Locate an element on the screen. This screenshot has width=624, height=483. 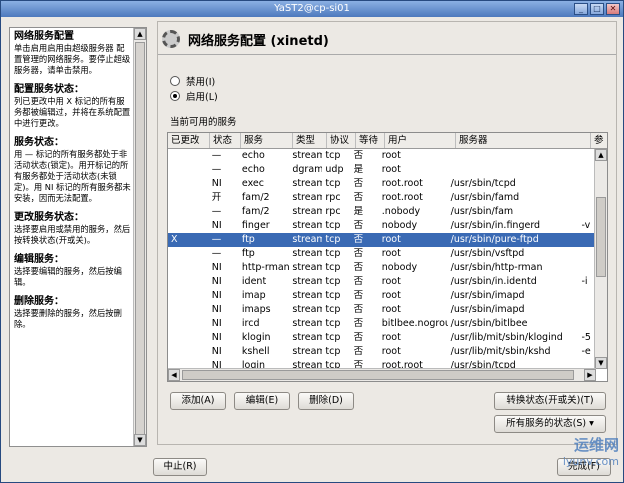
table-cell-status: 开 is located at coordinates (216, 197).